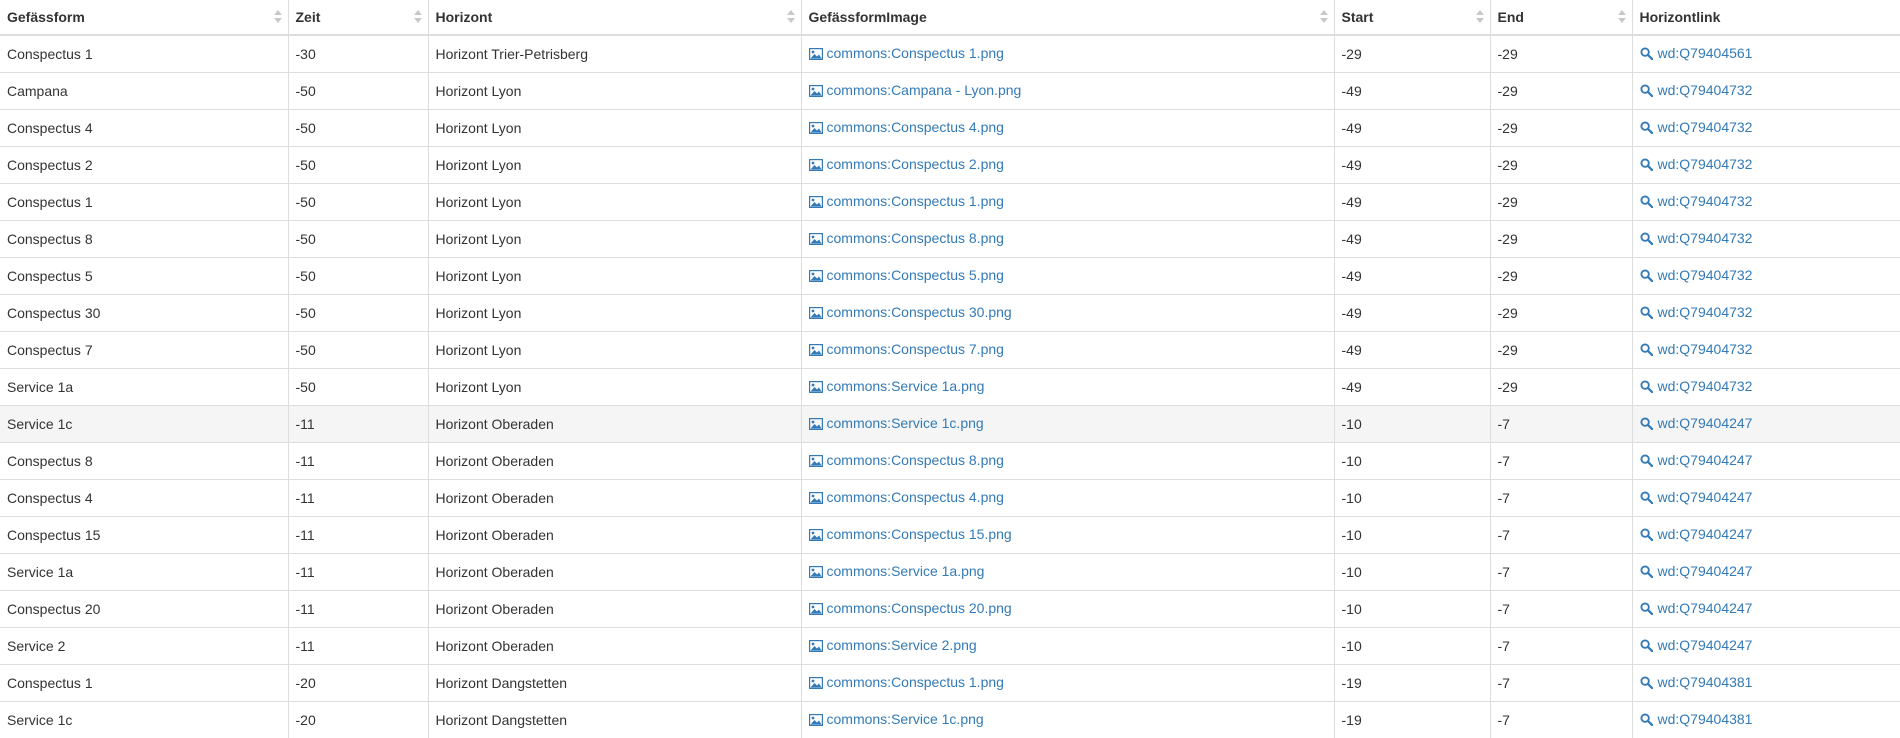  I want to click on cell-gefaessform: Conspectus 20, so click(144, 609).